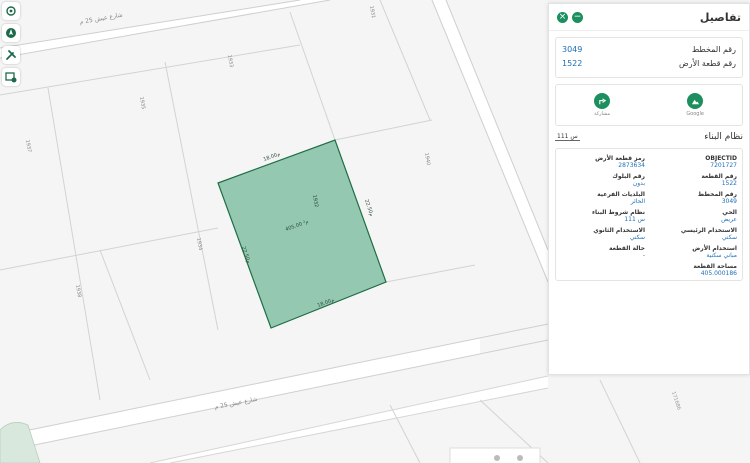 The width and height of the screenshot is (750, 463). Describe the element at coordinates (649, 49) in the screenshot. I see `info-row: رقم المخطط 3049` at that location.